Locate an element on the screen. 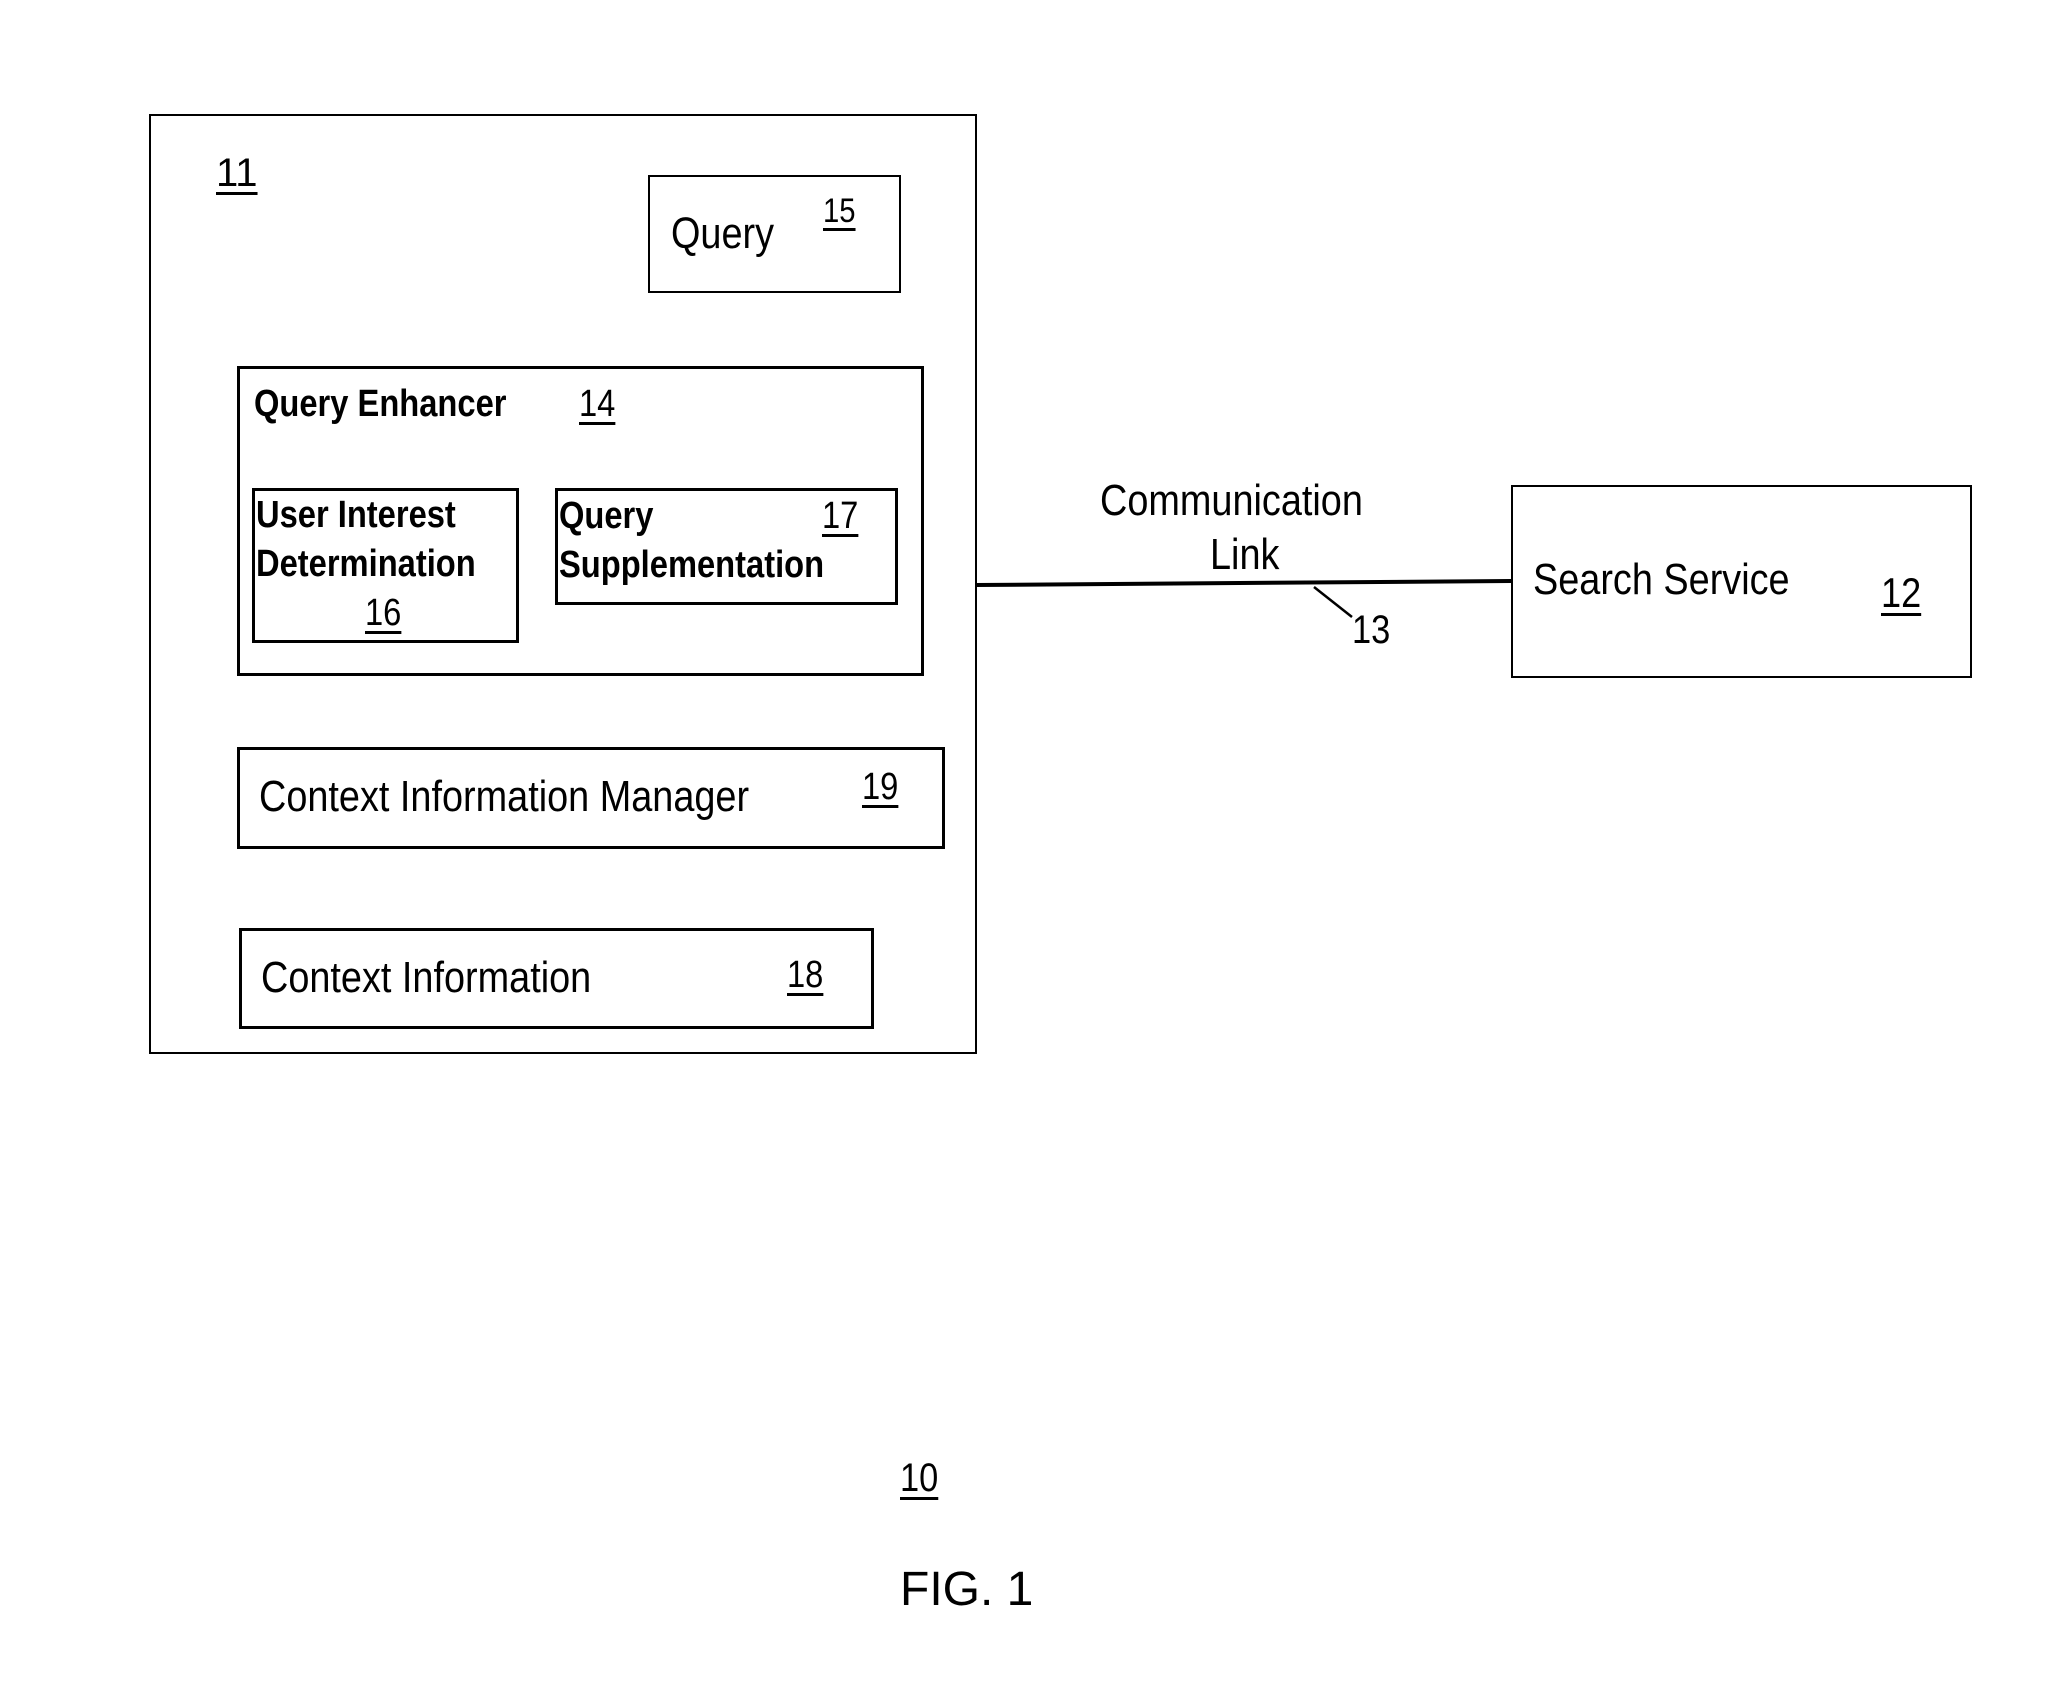 Image resolution: width=2051 pixels, height=1683 pixels. query-label: Query is located at coordinates (723, 233).